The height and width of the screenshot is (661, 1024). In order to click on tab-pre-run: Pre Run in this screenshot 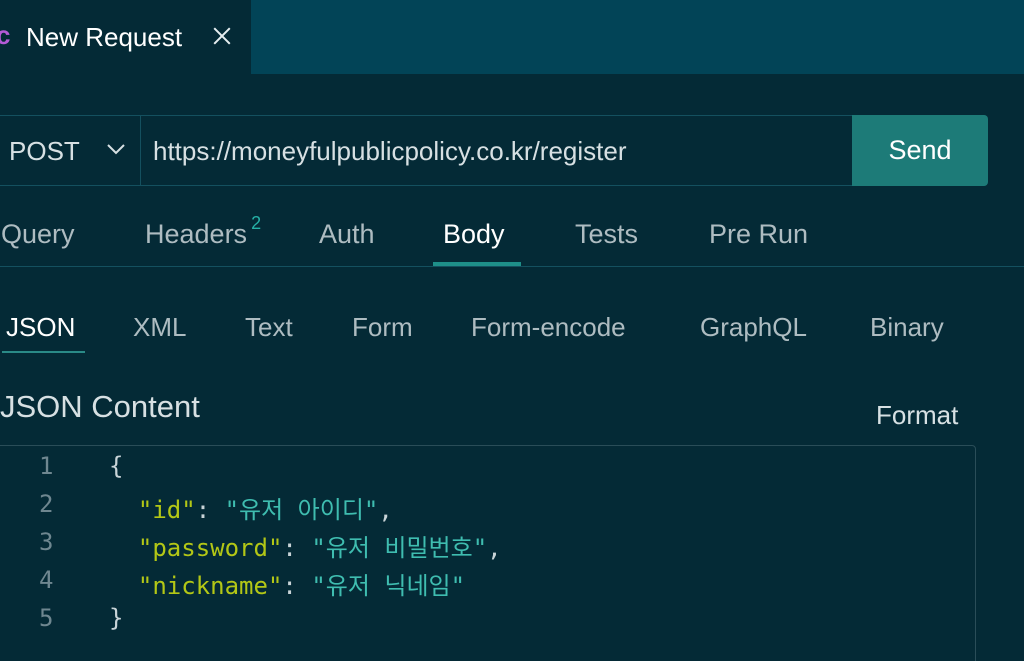, I will do `click(758, 234)`.